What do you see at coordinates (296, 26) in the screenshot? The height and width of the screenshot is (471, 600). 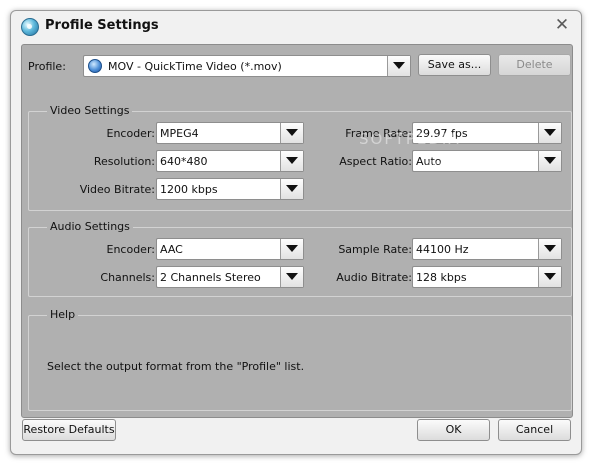 I see `title-bar: Profile Settings ✕` at bounding box center [296, 26].